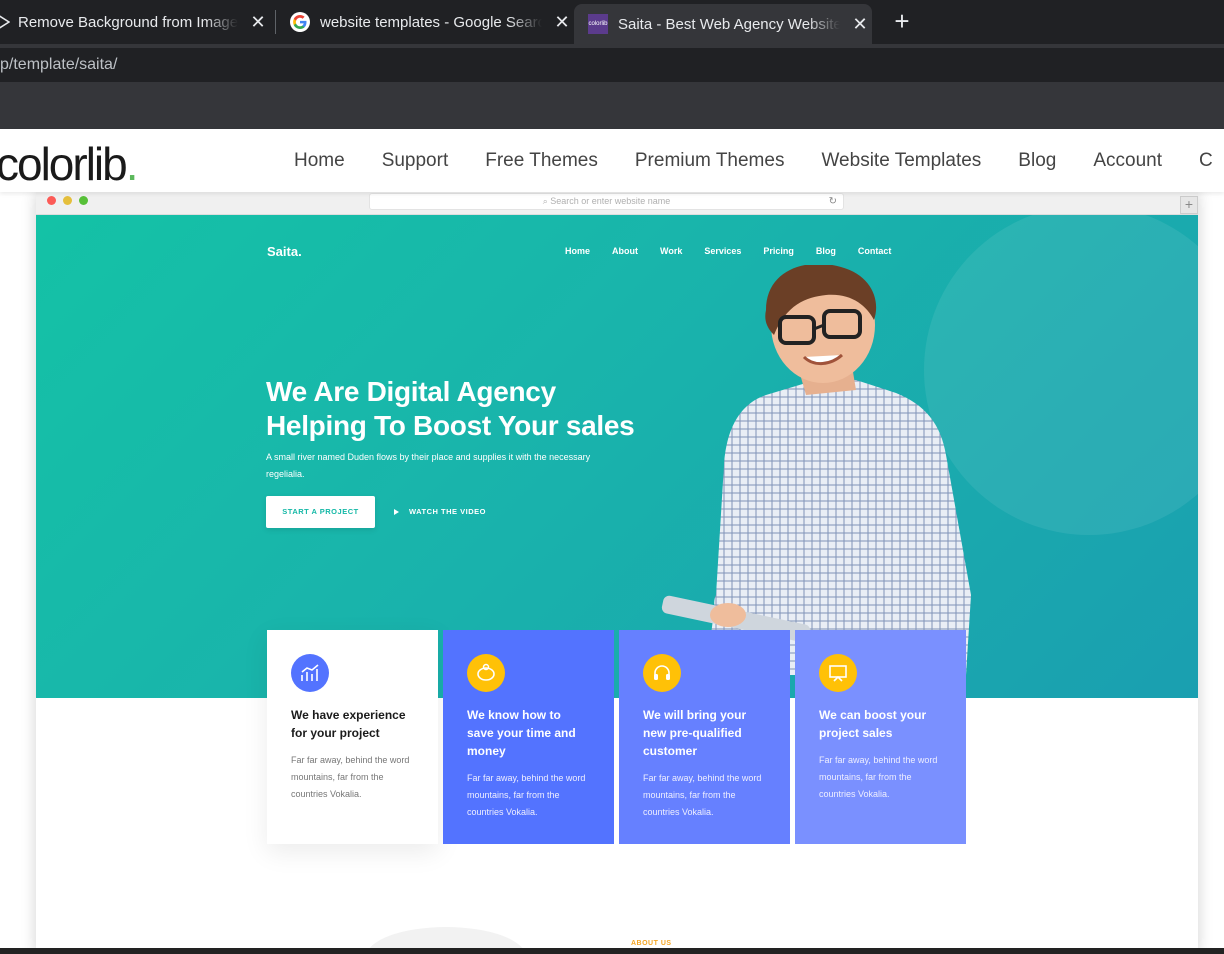 Image resolution: width=1224 pixels, height=954 pixels. What do you see at coordinates (1127, 161) in the screenshot?
I see `nav-account: Account` at bounding box center [1127, 161].